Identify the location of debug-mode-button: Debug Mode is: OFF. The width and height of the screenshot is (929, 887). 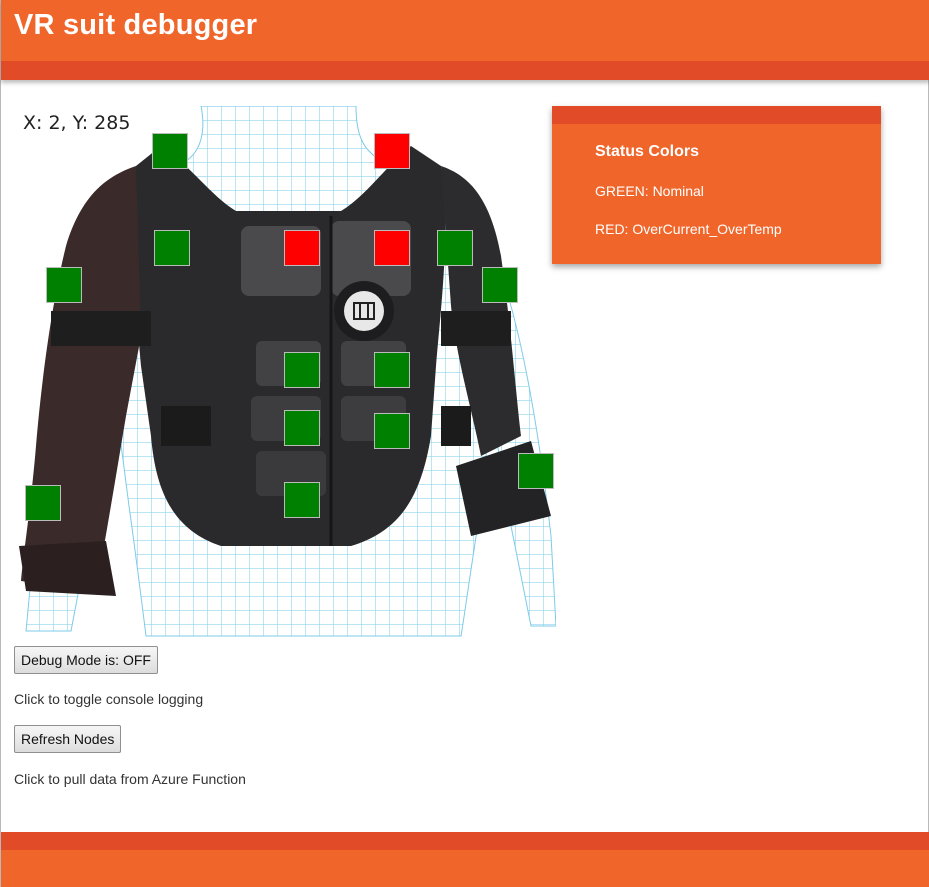
(86, 660).